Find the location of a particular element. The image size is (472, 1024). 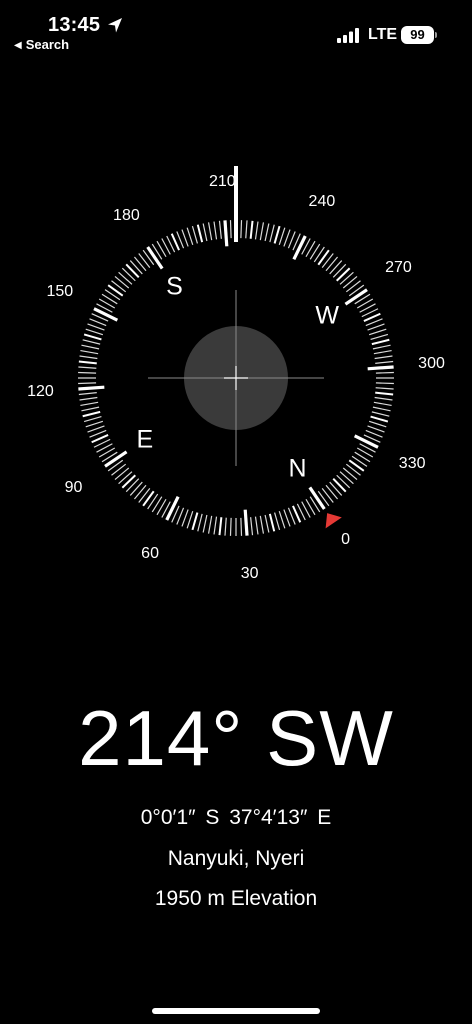

back-to-search-link: ◀ Search is located at coordinates (41, 44).